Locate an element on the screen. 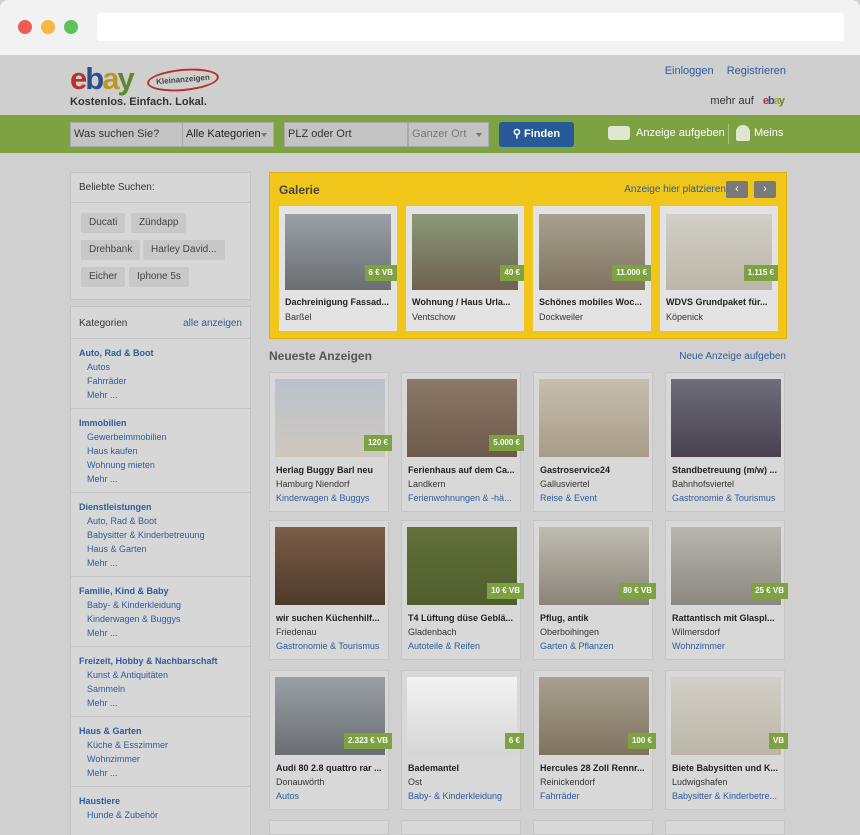  subcategory-link: Wohnzimmer is located at coordinates (160, 759).